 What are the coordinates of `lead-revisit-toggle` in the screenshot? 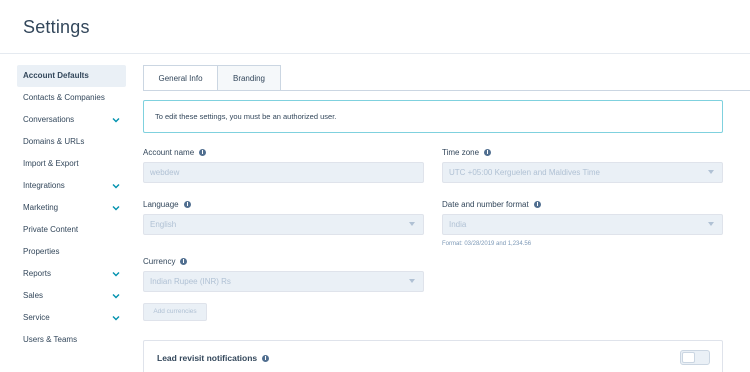 It's located at (695, 357).